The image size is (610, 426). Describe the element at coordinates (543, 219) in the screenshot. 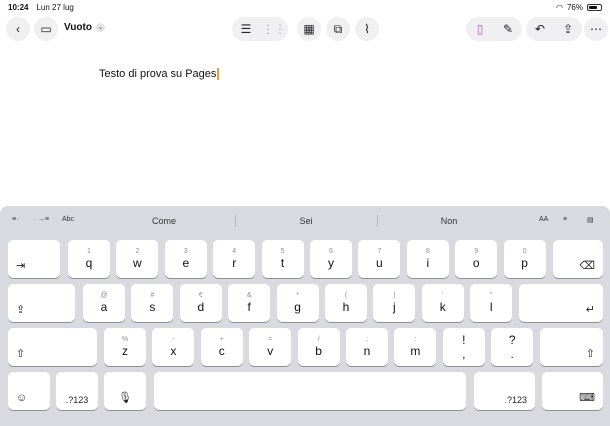

I see `font-size-button: AA` at that location.